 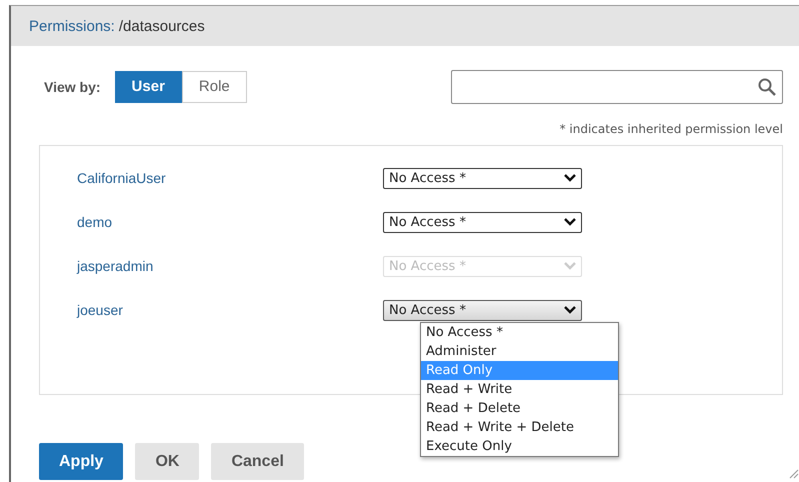 What do you see at coordinates (519, 332) in the screenshot?
I see `dropdown-option: No Access *` at bounding box center [519, 332].